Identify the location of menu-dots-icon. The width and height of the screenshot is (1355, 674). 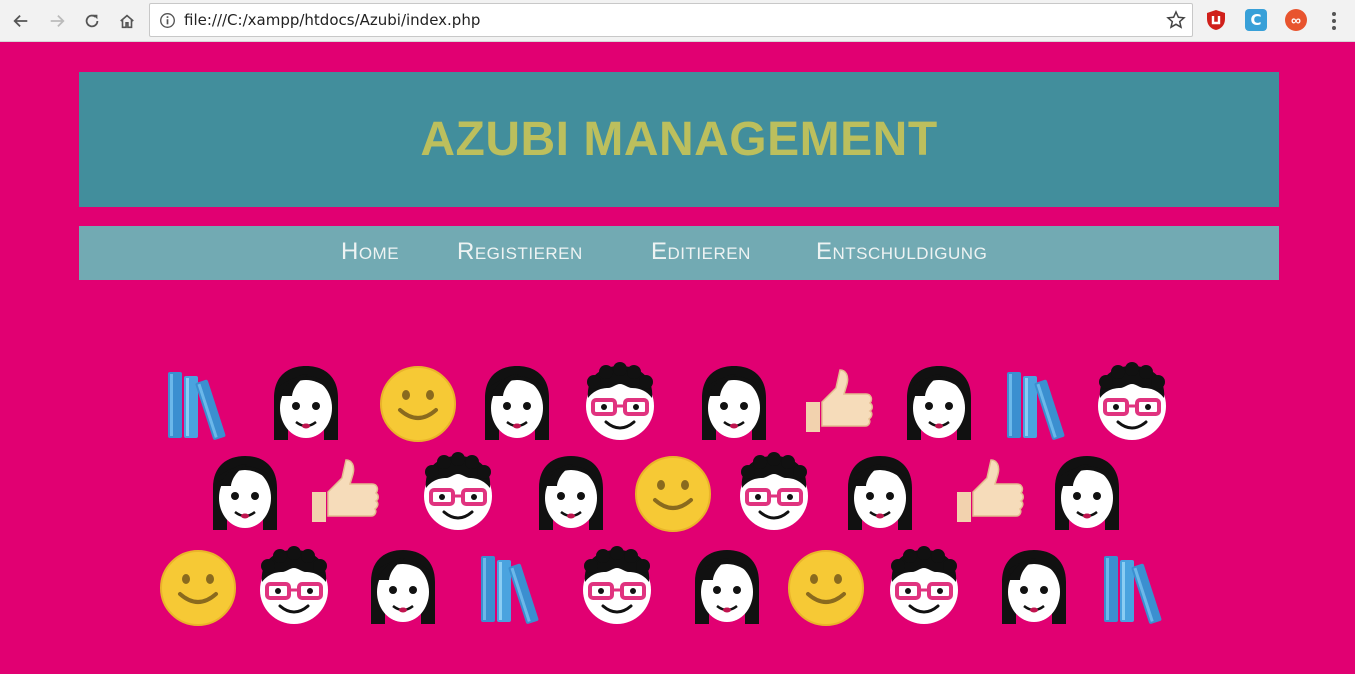
(1334, 21).